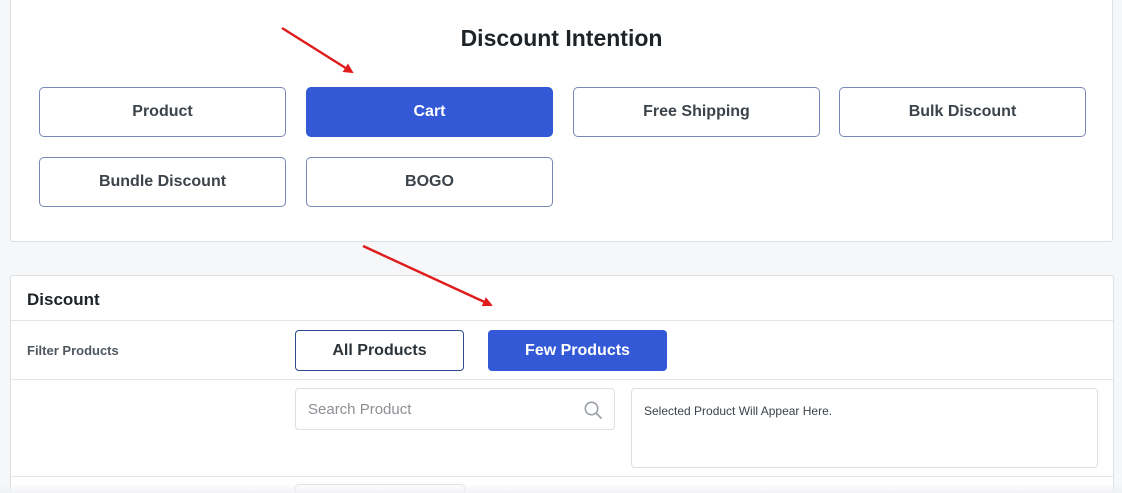 This screenshot has width=1122, height=493. What do you see at coordinates (429, 112) in the screenshot?
I see `intention-option-cart: Cart` at bounding box center [429, 112].